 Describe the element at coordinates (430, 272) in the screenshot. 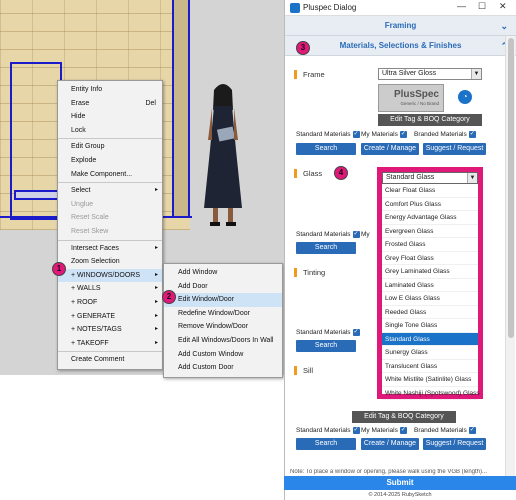

I see `glass-option: Grey Laminated Glass` at that location.